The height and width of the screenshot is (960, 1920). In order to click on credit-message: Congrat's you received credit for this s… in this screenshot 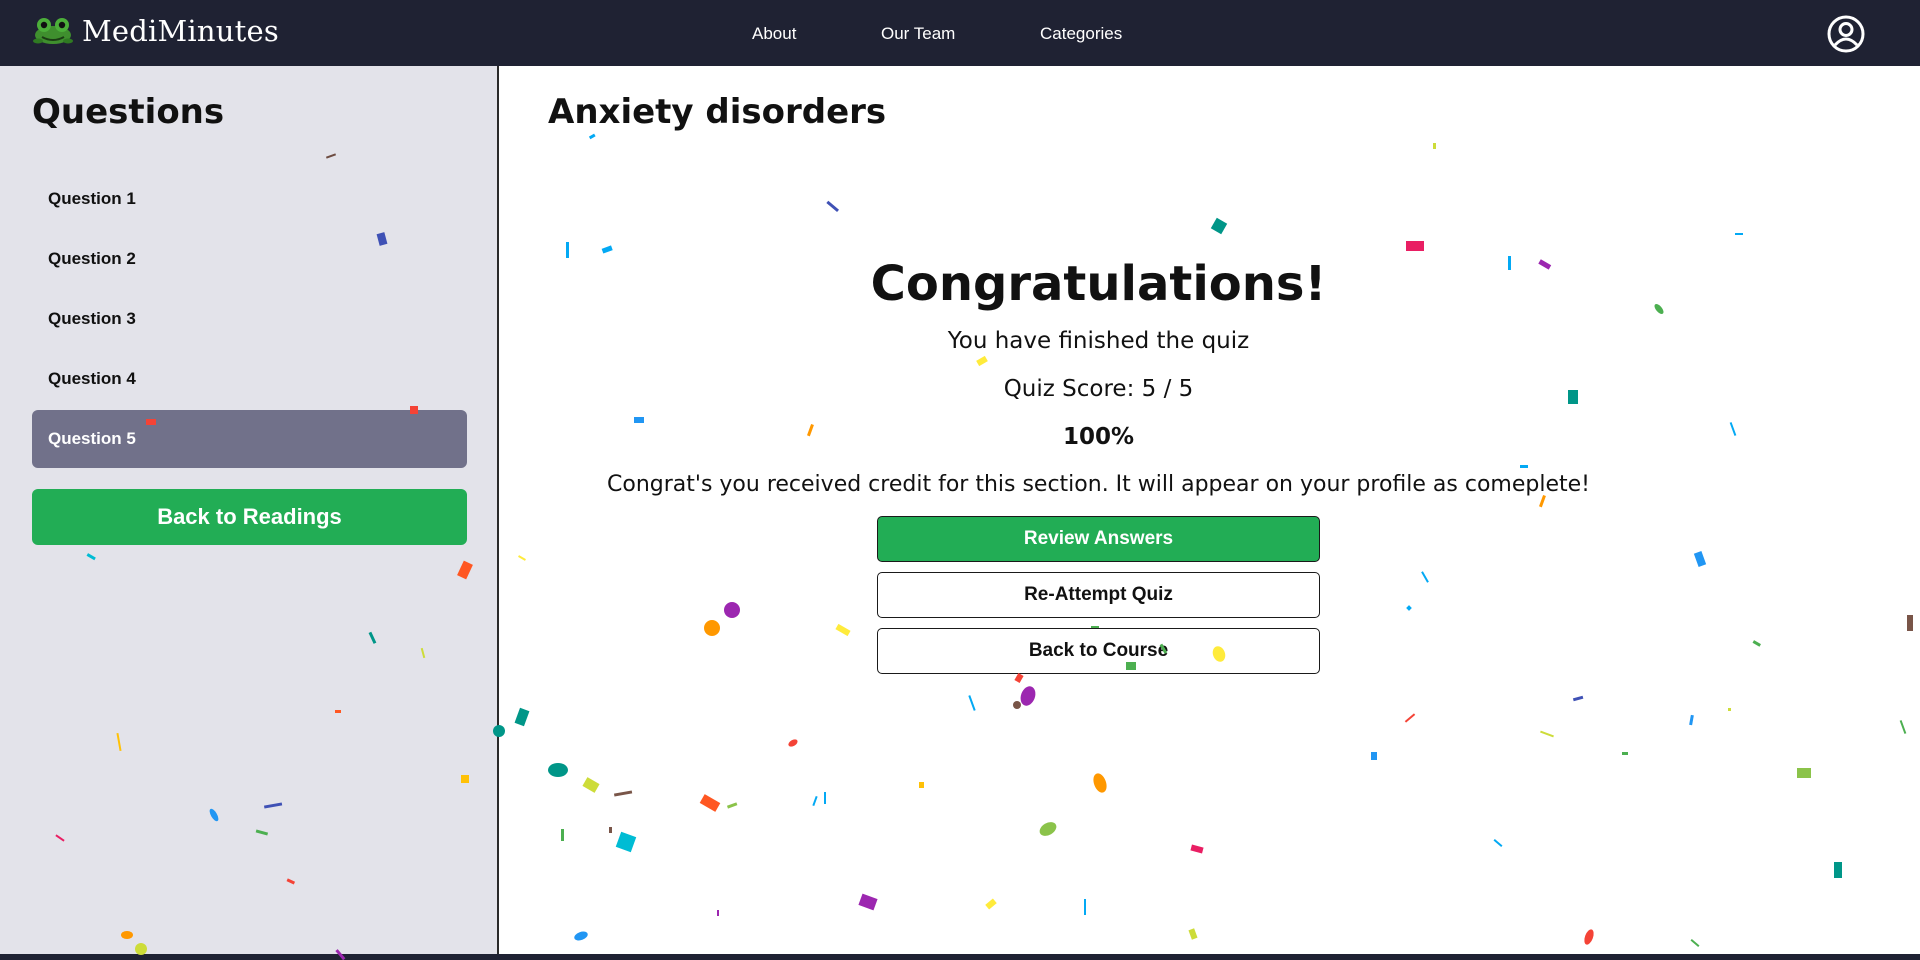, I will do `click(1098, 484)`.